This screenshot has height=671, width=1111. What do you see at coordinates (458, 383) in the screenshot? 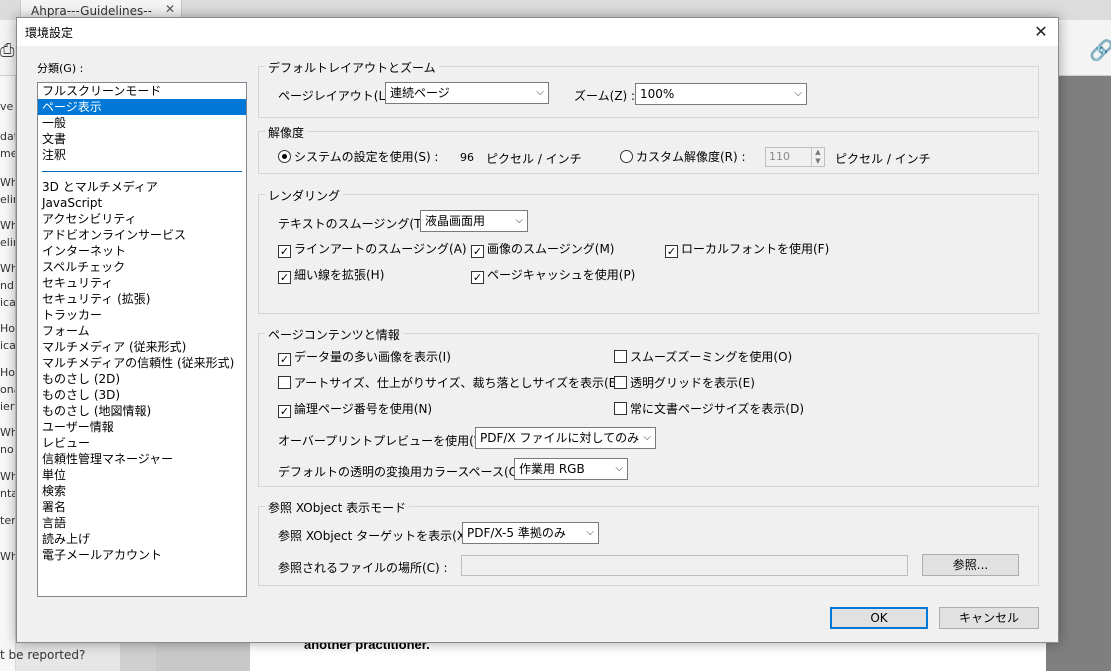
I see `show-art-trim-bleed-label: アートサイズ、仕上がりサイズ、裁ち落としサイズを表示(B)` at bounding box center [458, 383].